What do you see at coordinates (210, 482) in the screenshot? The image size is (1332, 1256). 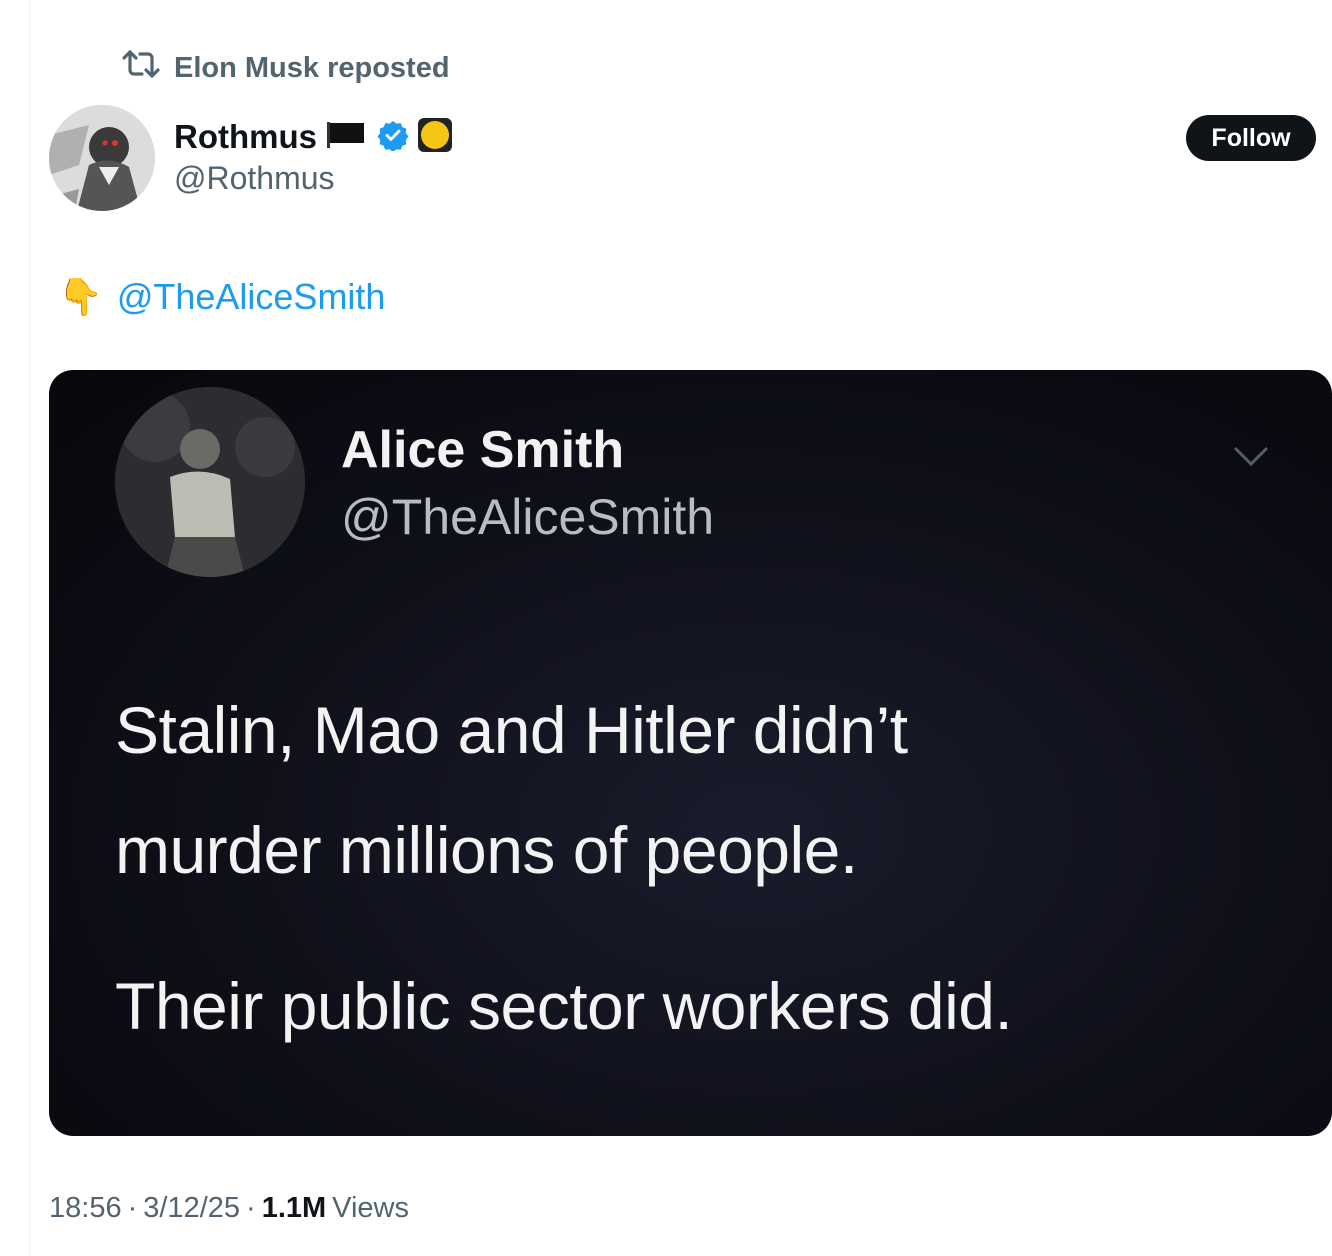 I see `embedded-avatar` at bounding box center [210, 482].